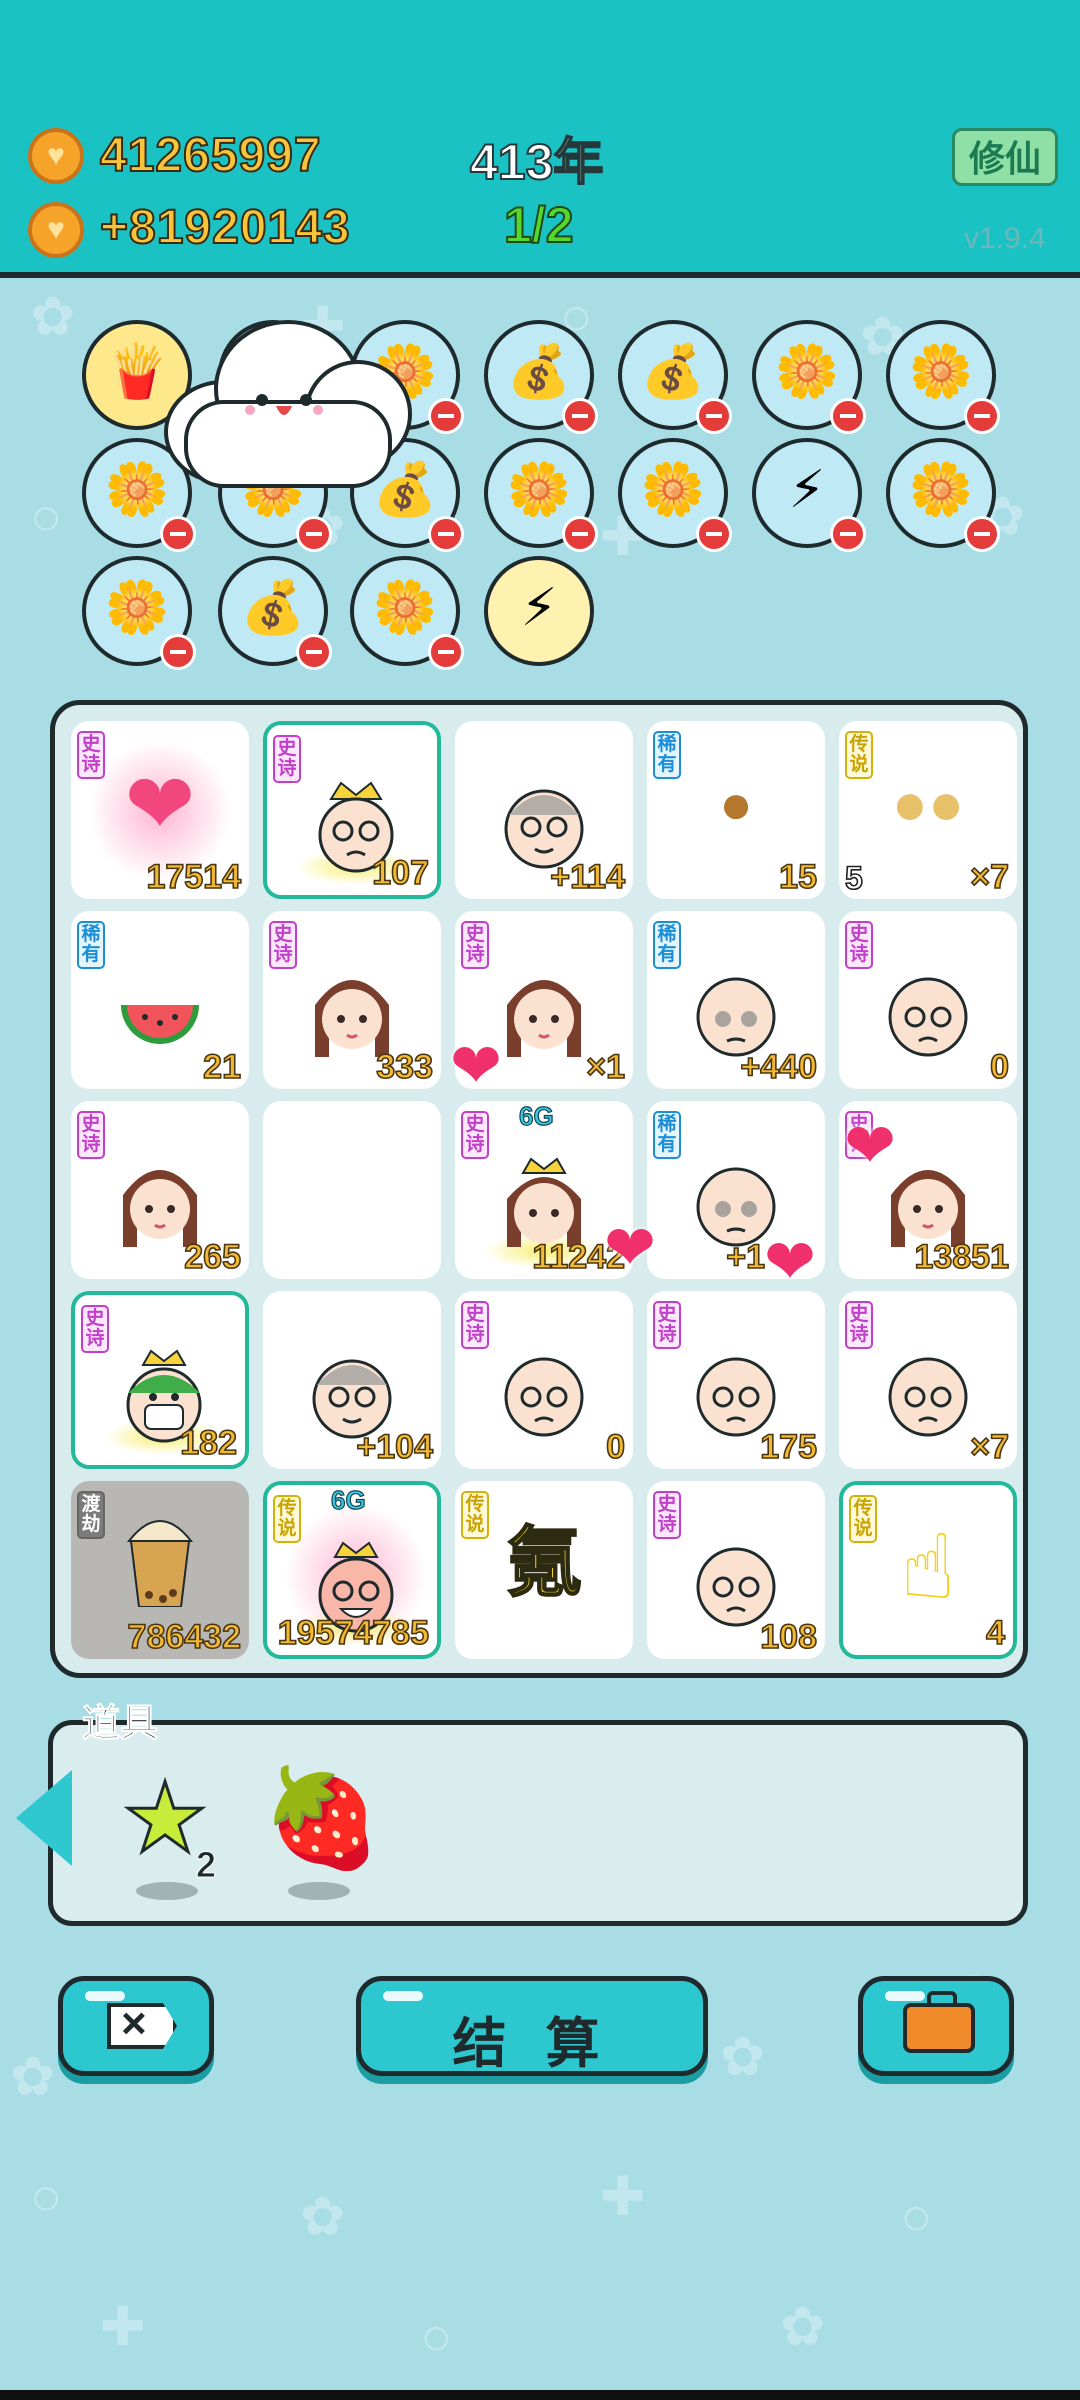 This screenshot has height=2400, width=1080. Describe the element at coordinates (352, 1380) in the screenshot. I see `board-cell: +104` at that location.